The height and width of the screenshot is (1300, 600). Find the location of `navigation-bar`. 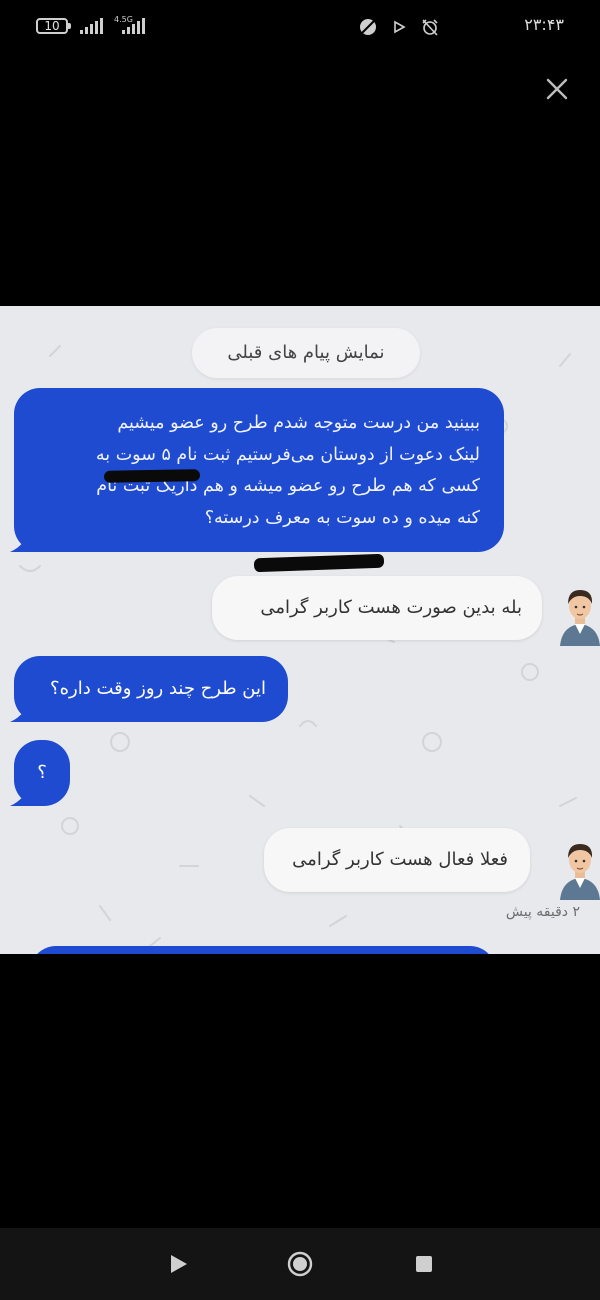

navigation-bar is located at coordinates (300, 1264).